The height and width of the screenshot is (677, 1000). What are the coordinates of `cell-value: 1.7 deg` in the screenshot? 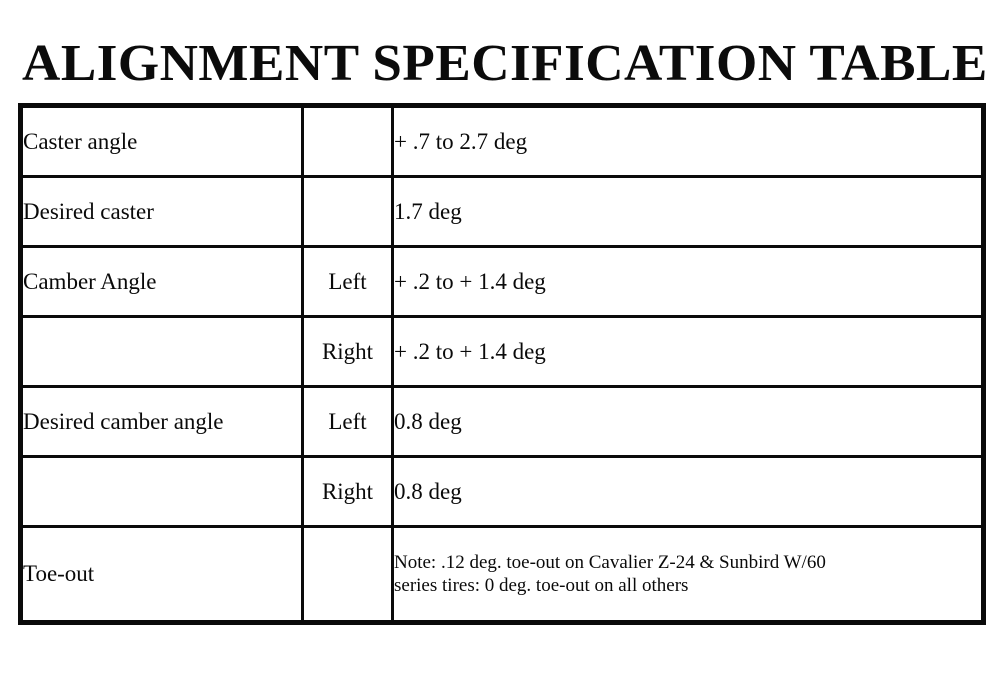 It's located at (688, 211).